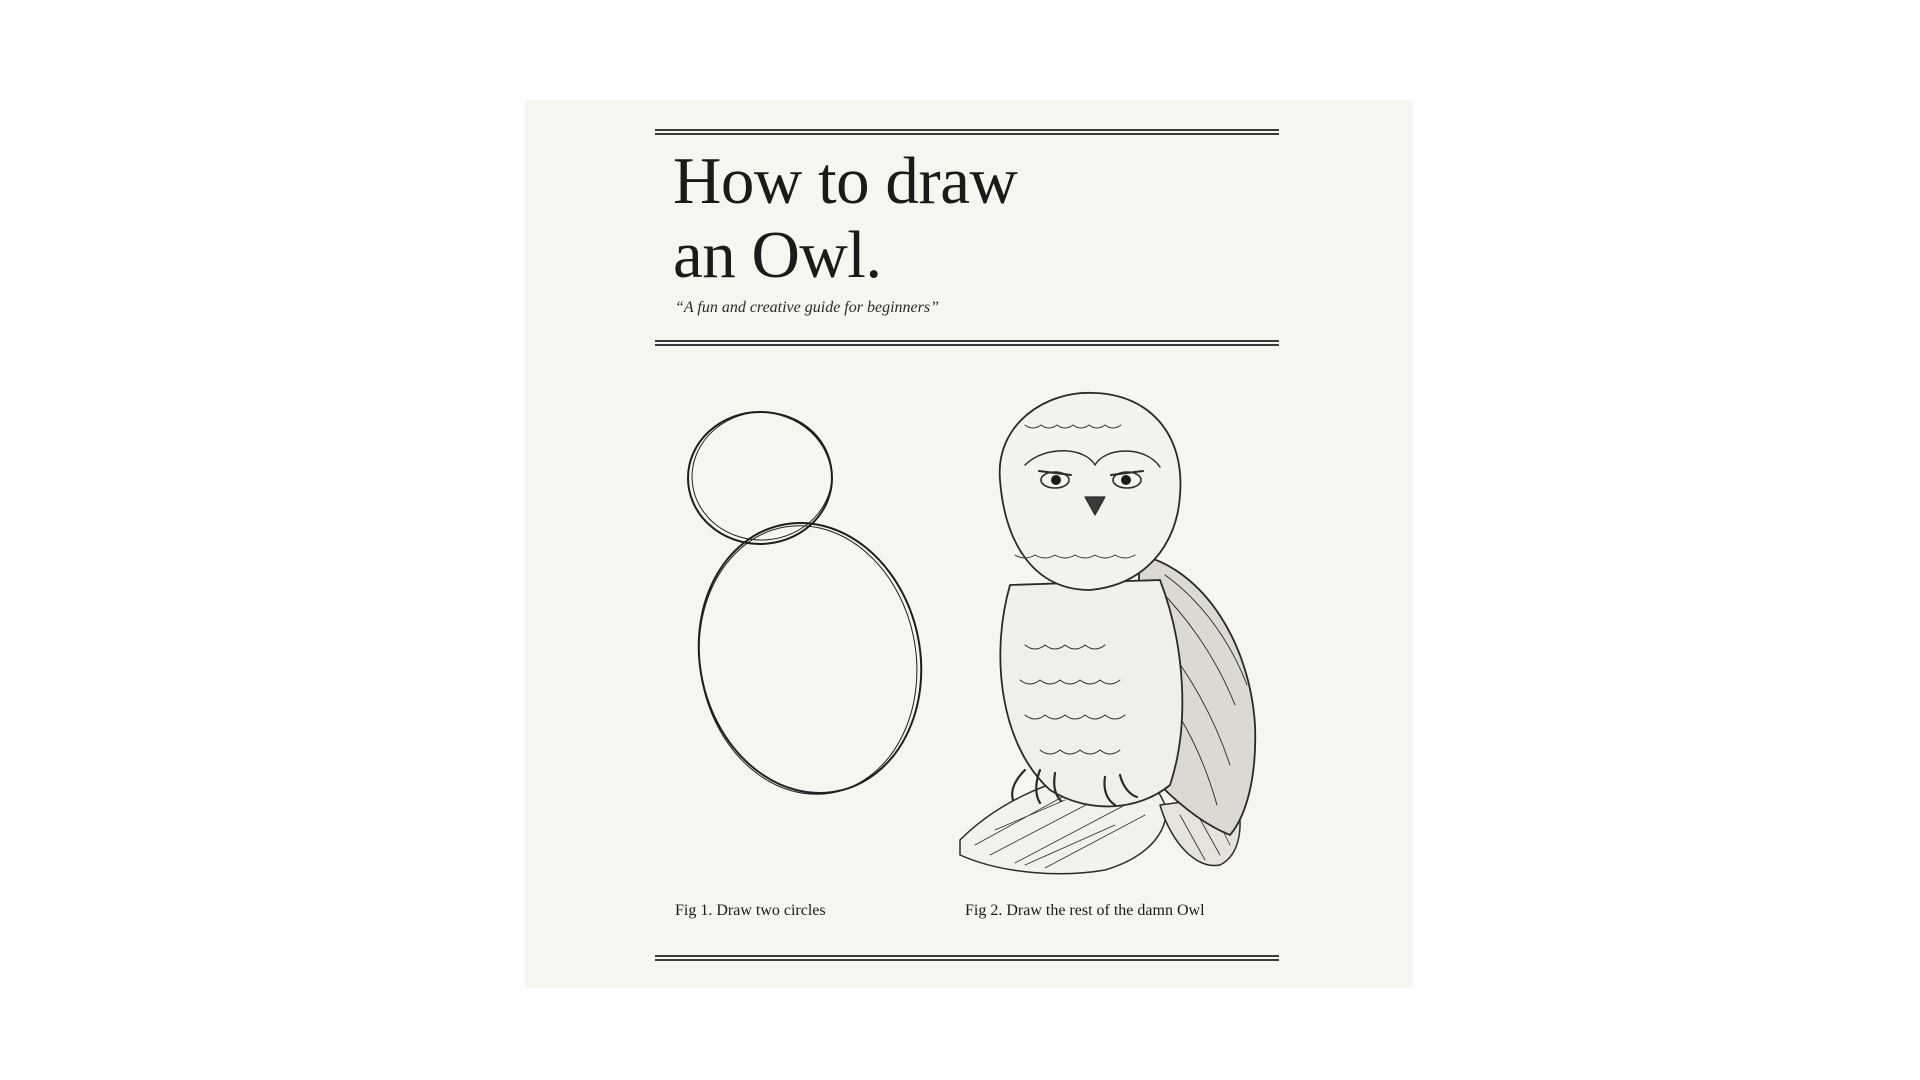  I want to click on top-double-rule, so click(967, 132).